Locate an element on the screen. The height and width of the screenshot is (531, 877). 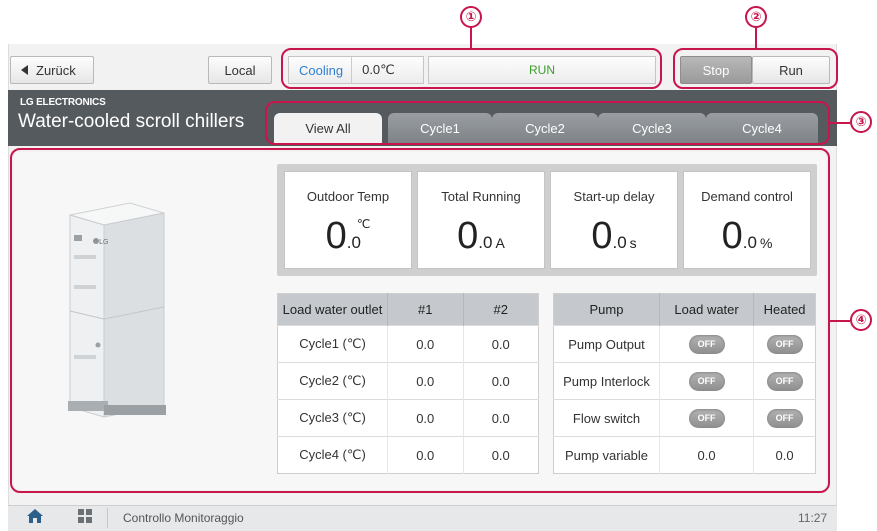
back-button: Zurück is located at coordinates (52, 70).